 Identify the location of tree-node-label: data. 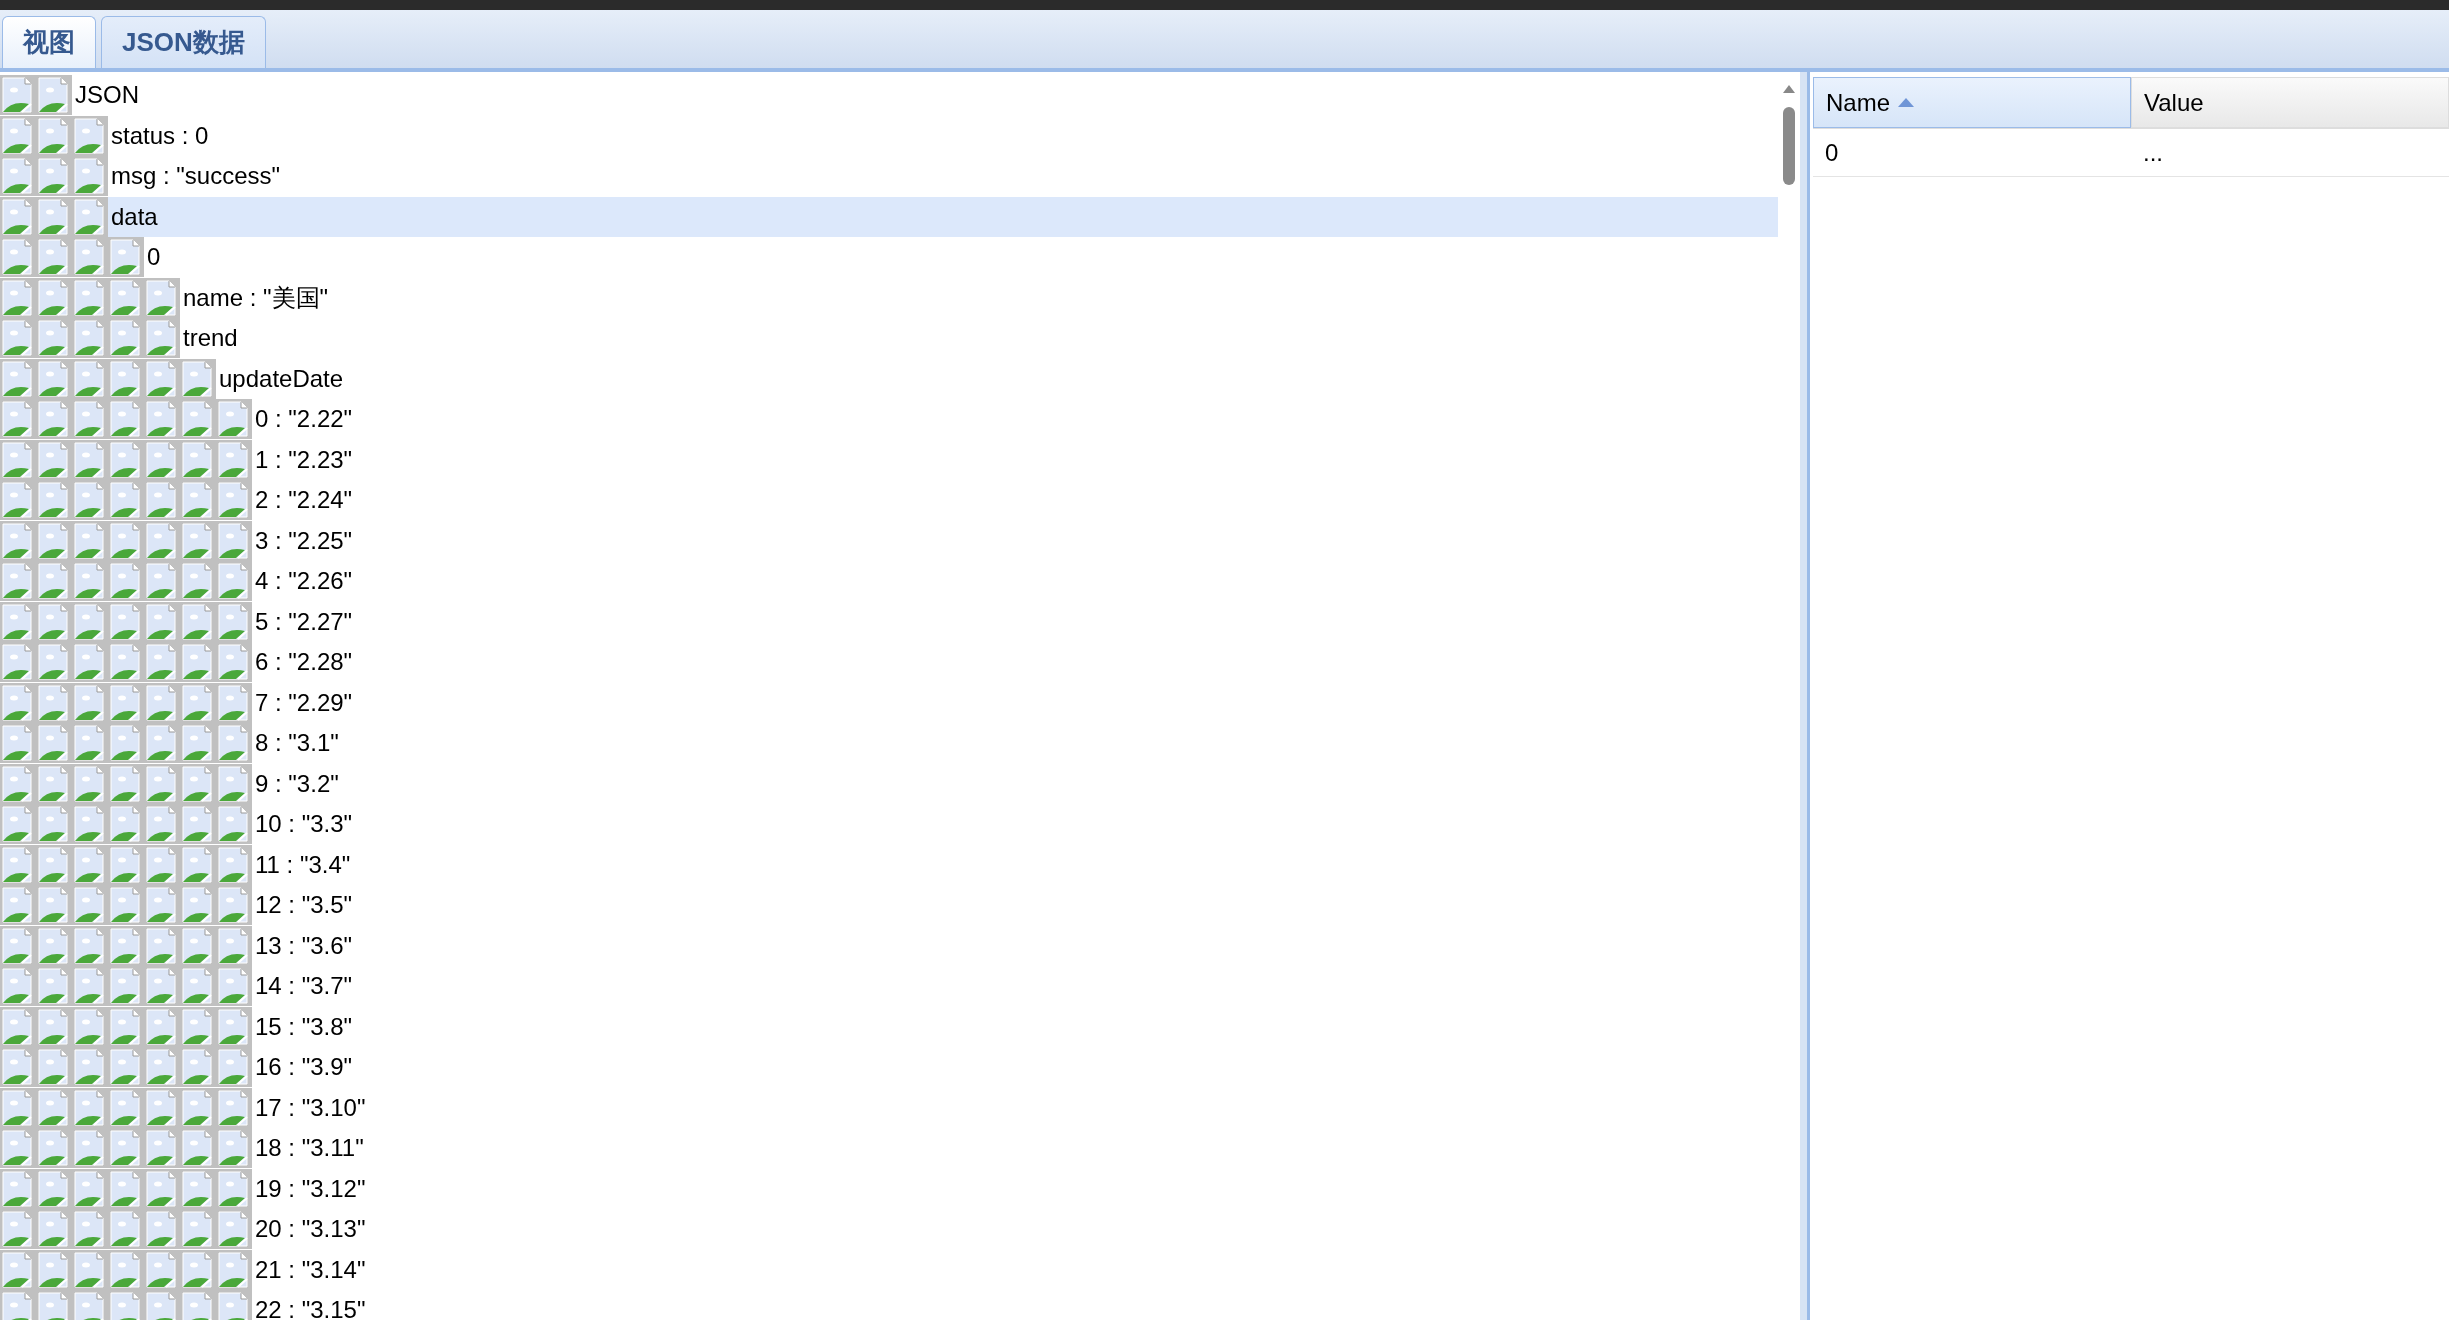
(943, 216).